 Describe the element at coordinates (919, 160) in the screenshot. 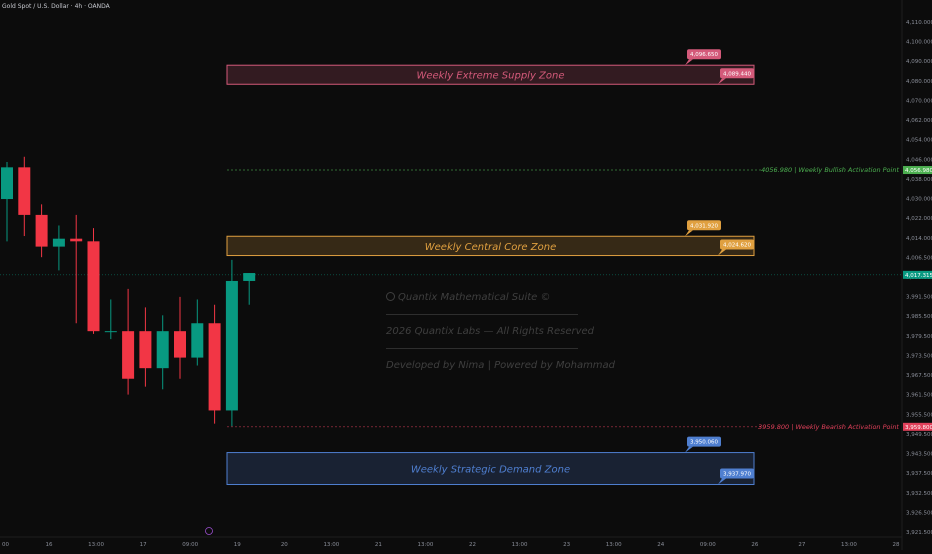

I see `y-tick-label: 4,046.000` at that location.